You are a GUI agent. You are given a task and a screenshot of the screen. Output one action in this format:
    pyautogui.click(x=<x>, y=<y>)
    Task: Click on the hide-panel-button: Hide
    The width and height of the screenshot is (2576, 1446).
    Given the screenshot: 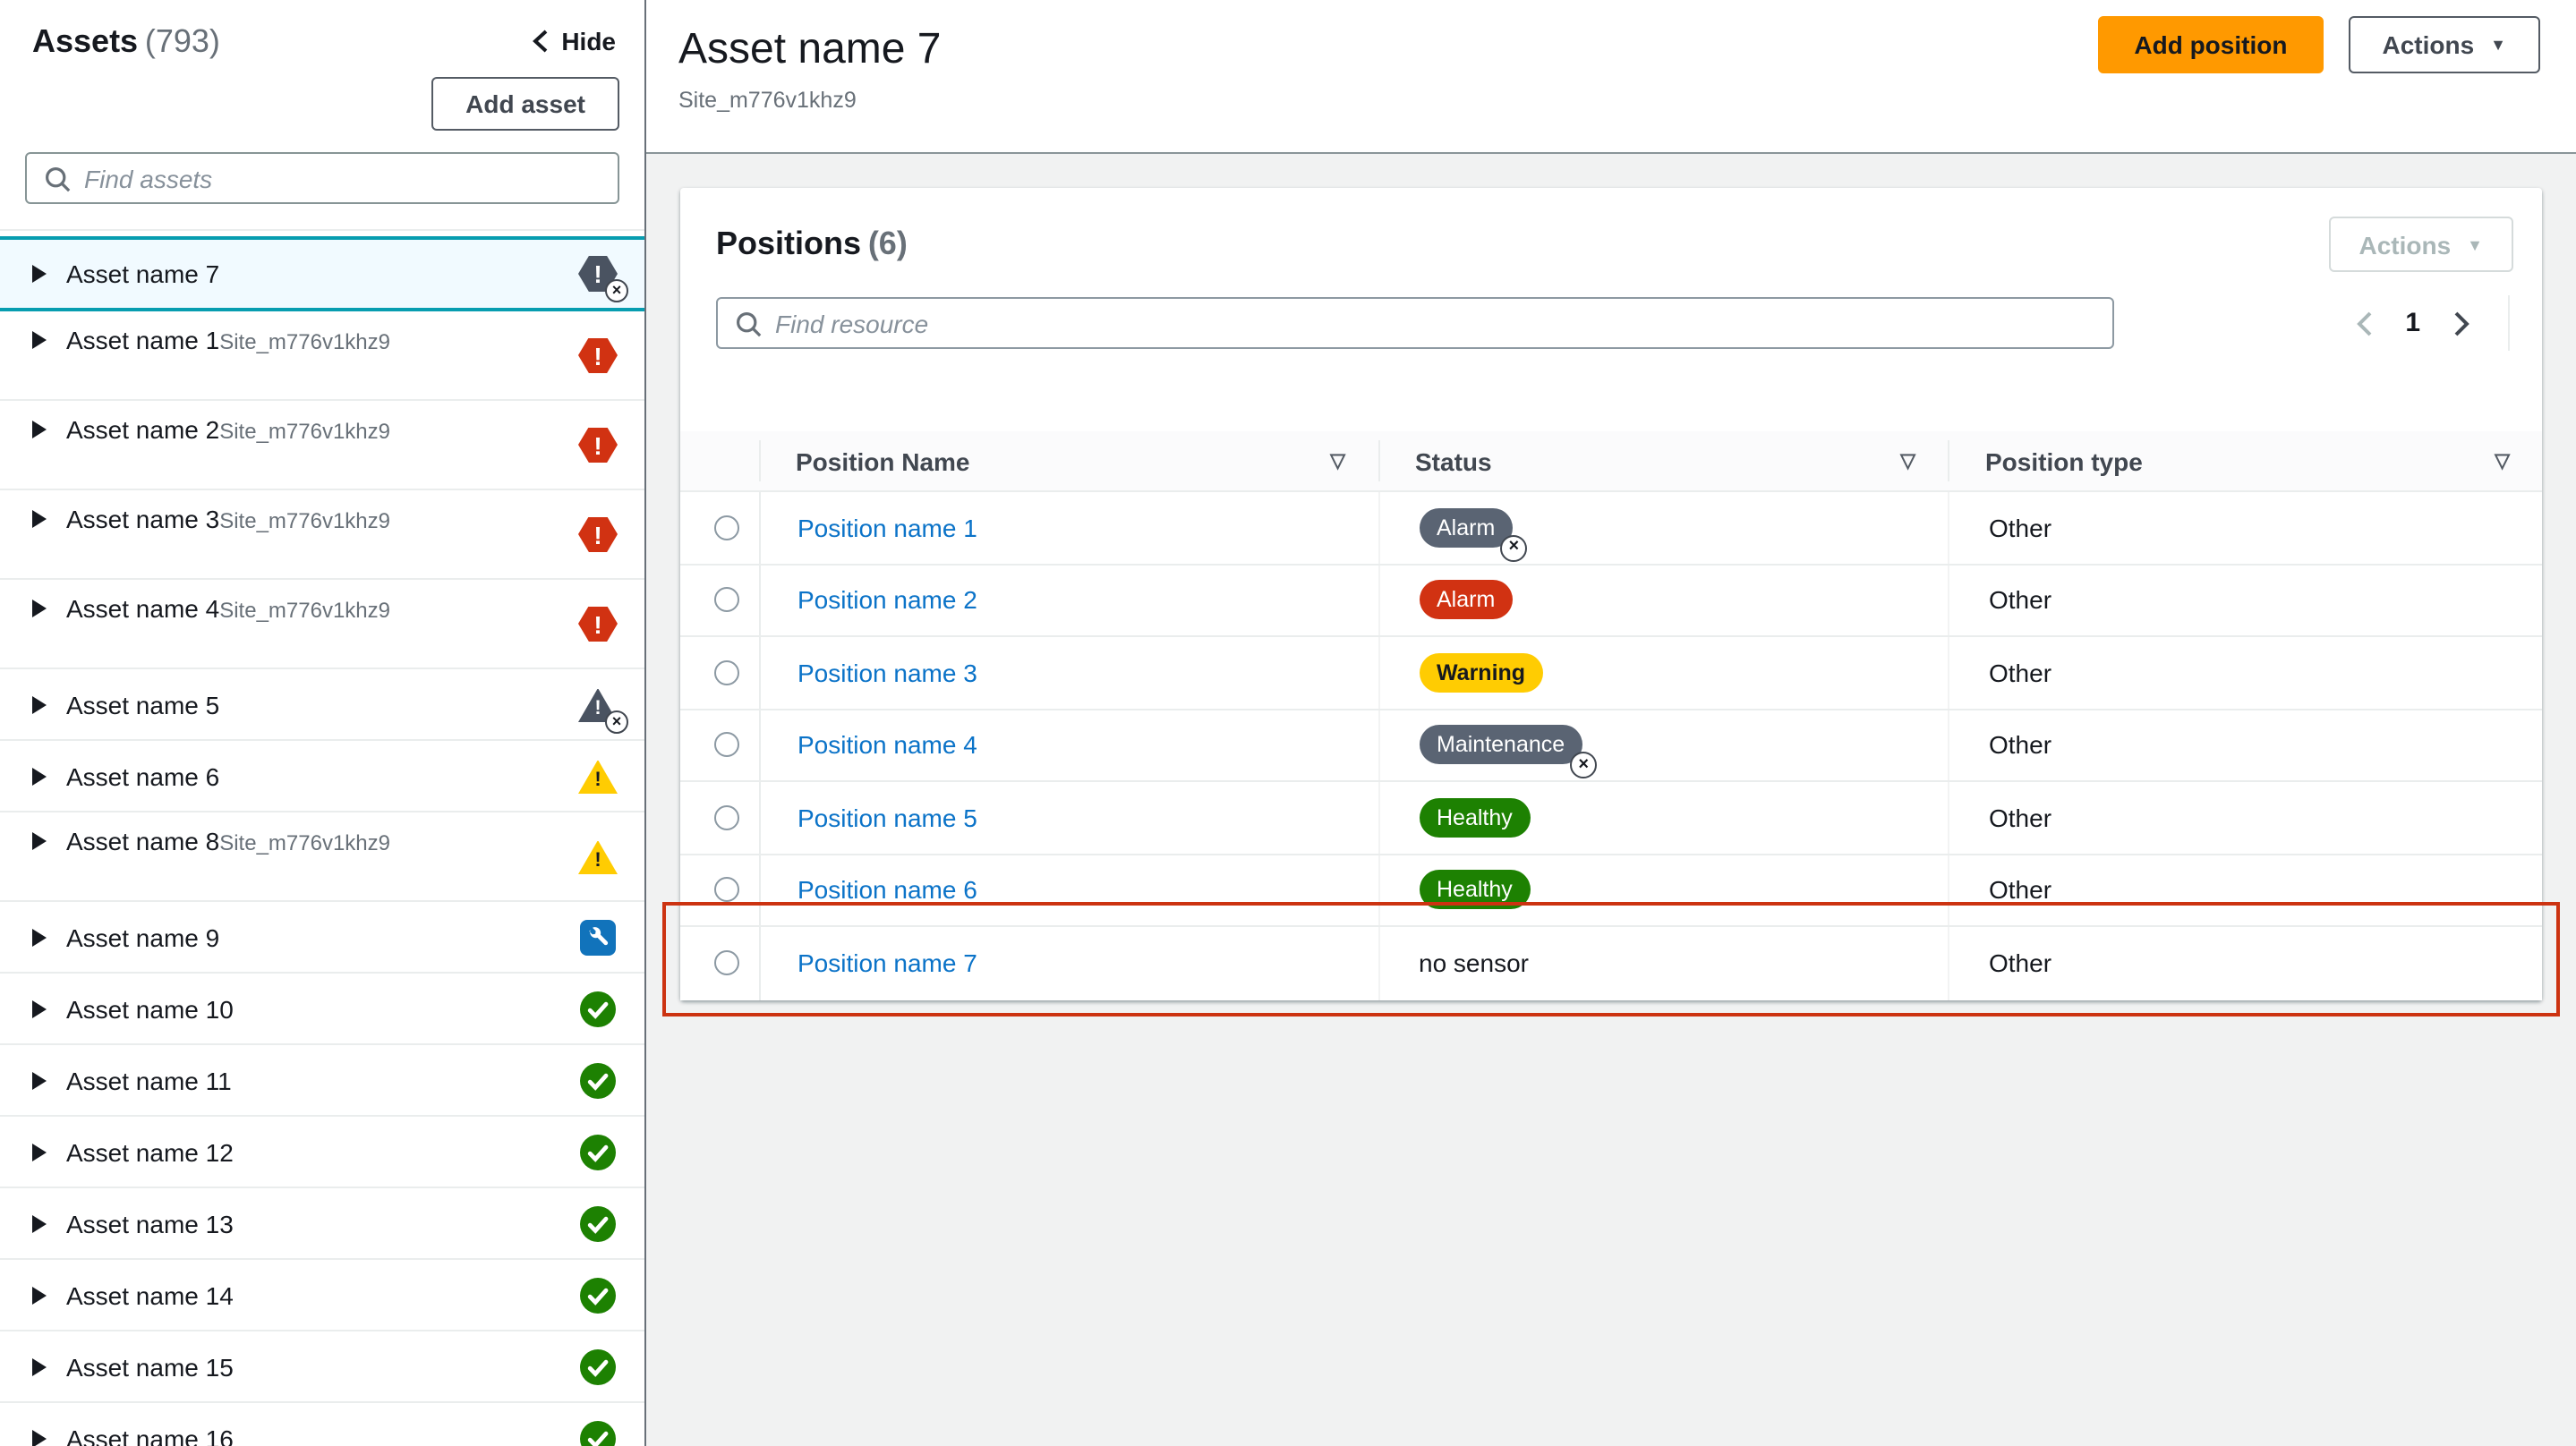 What is the action you would take?
    pyautogui.click(x=573, y=41)
    